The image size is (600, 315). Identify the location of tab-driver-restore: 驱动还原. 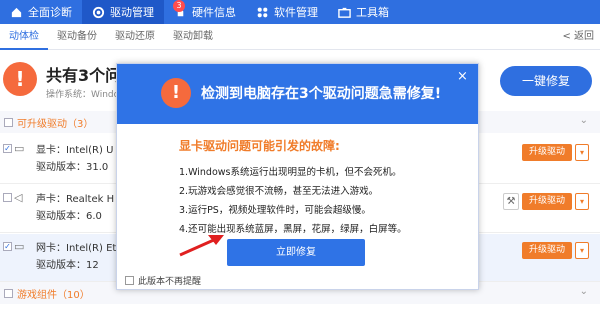
(135, 37).